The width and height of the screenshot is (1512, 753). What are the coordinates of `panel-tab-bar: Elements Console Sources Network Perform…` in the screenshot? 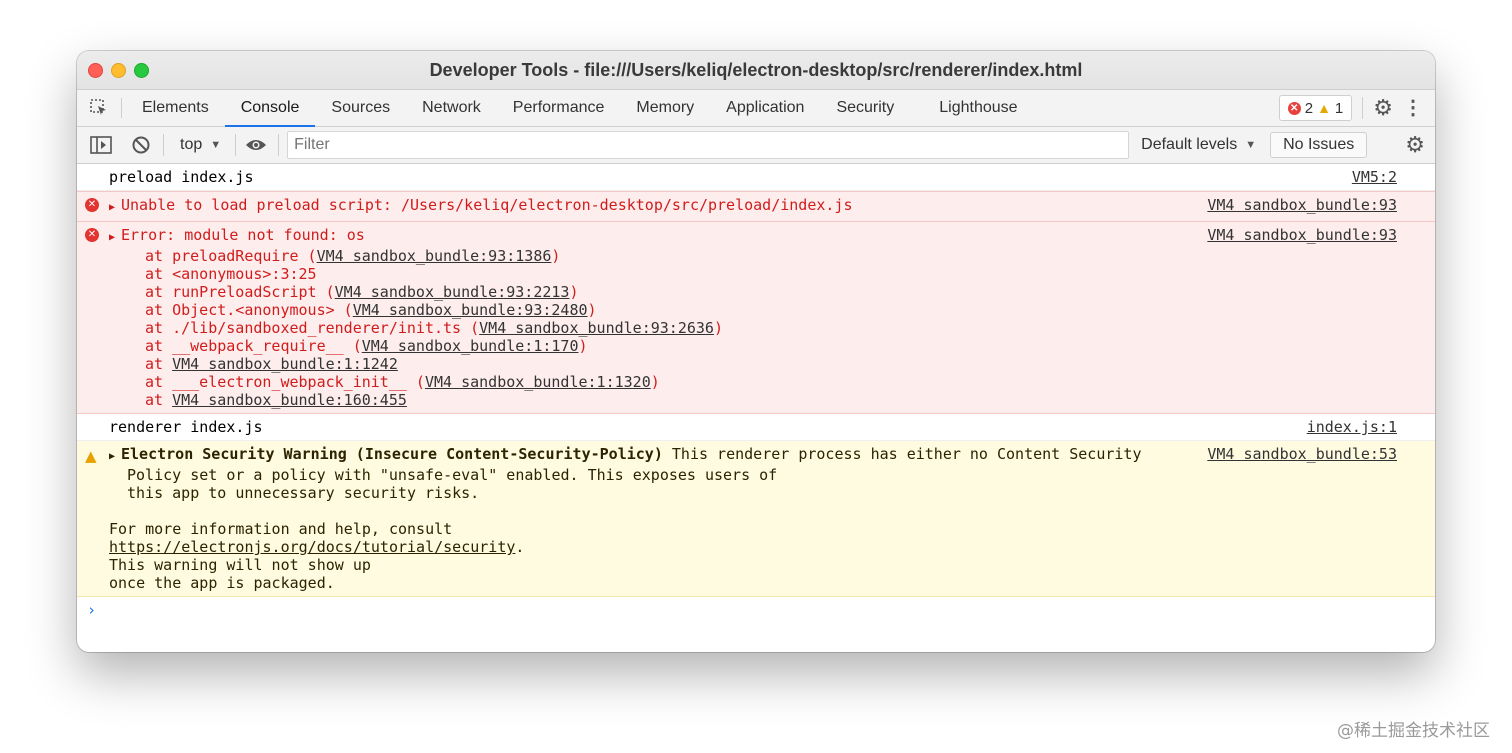 It's located at (756, 108).